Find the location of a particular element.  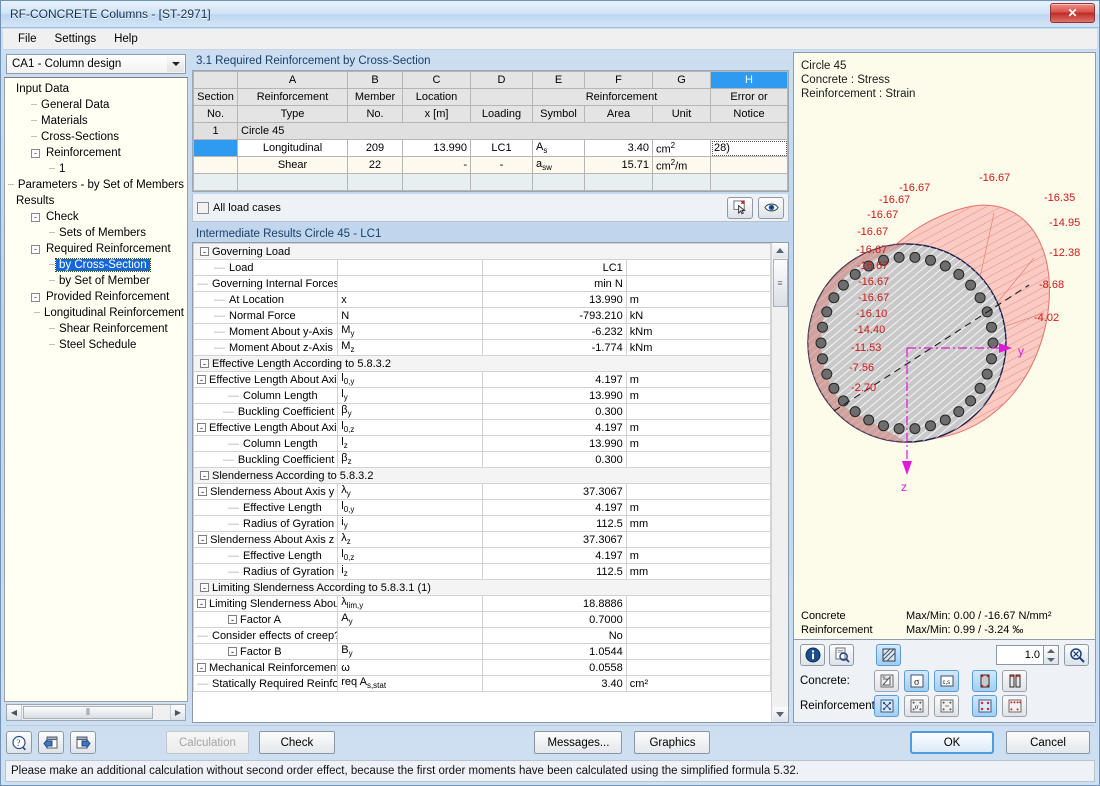

menu-settings: Settings is located at coordinates (76, 39).